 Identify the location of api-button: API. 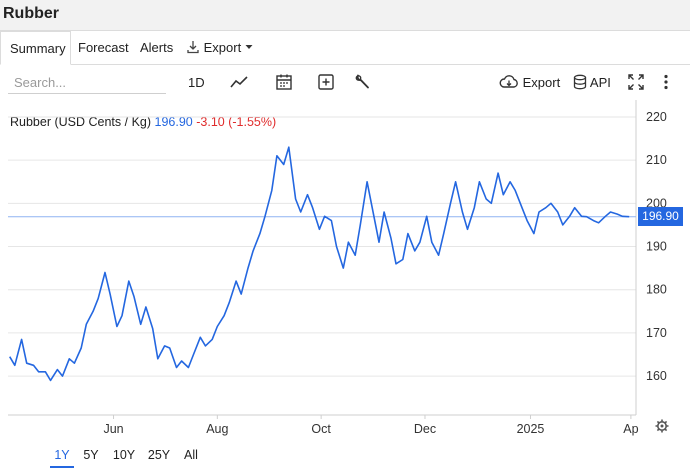
(592, 83).